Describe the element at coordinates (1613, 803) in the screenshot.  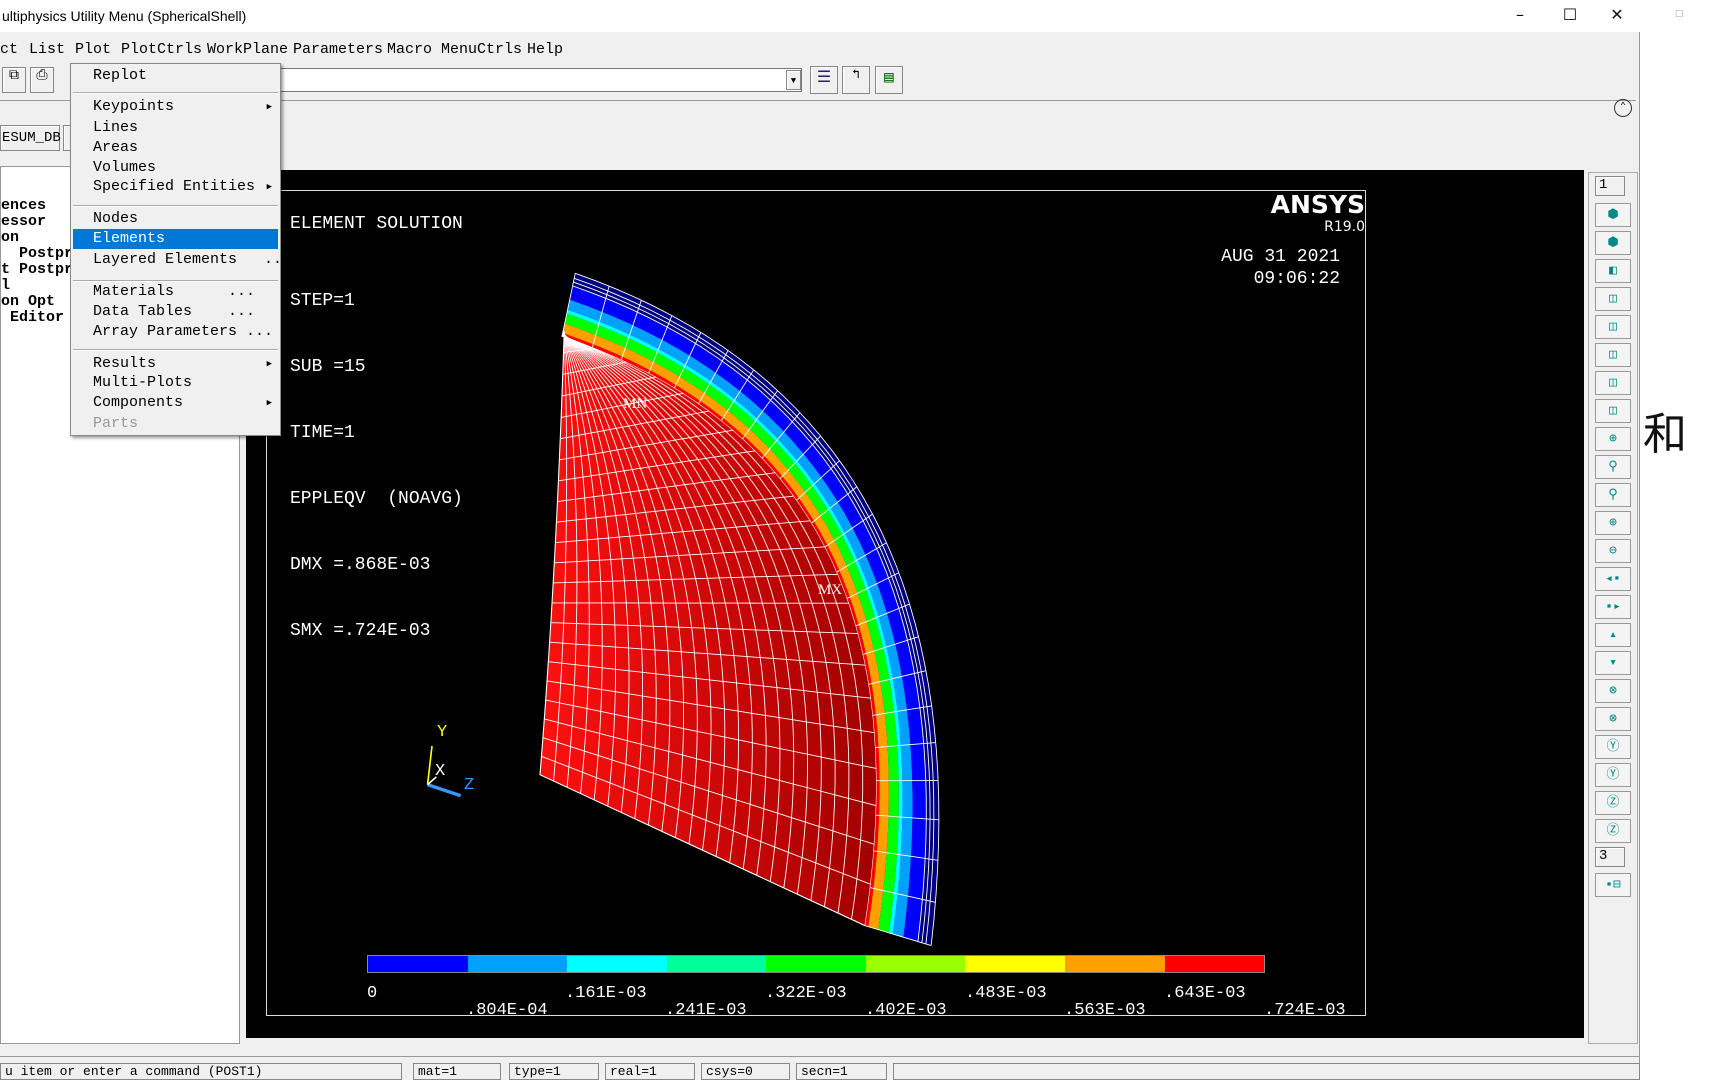
I see `rotate-z-pos-icon: Ⓩ` at that location.